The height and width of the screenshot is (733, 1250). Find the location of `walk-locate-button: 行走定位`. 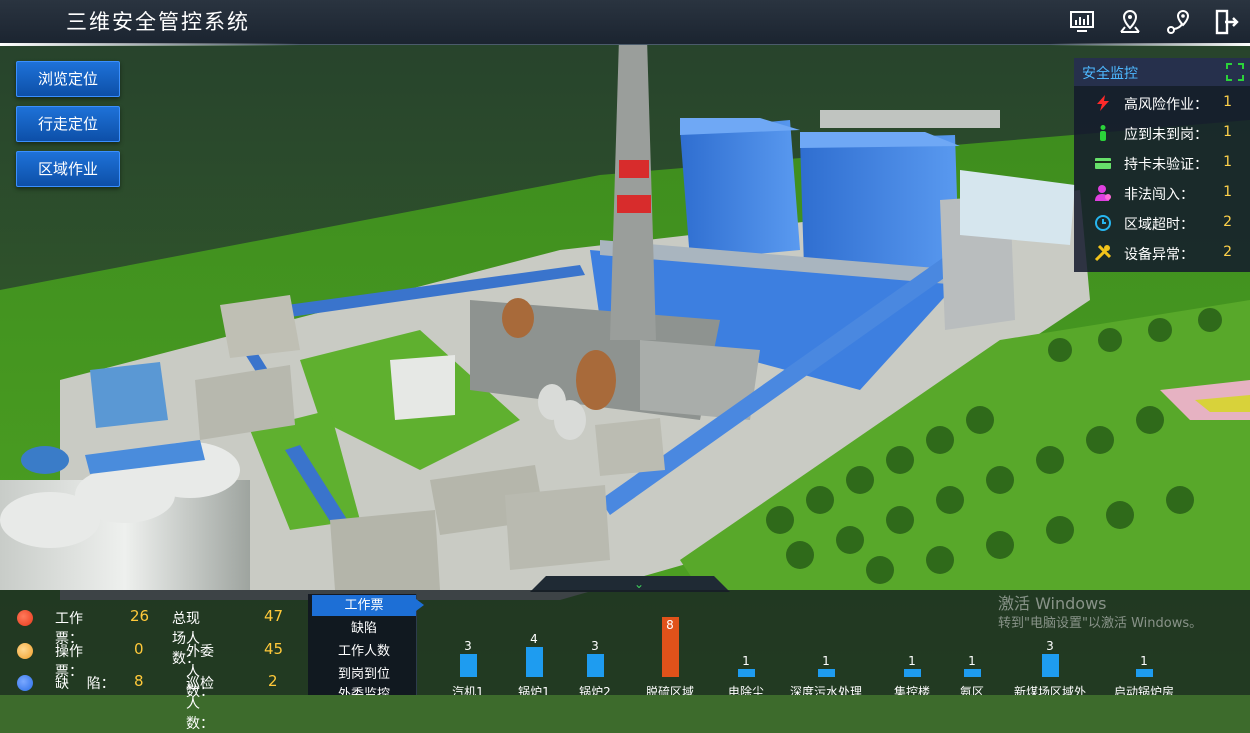

walk-locate-button: 行走定位 is located at coordinates (68, 124).